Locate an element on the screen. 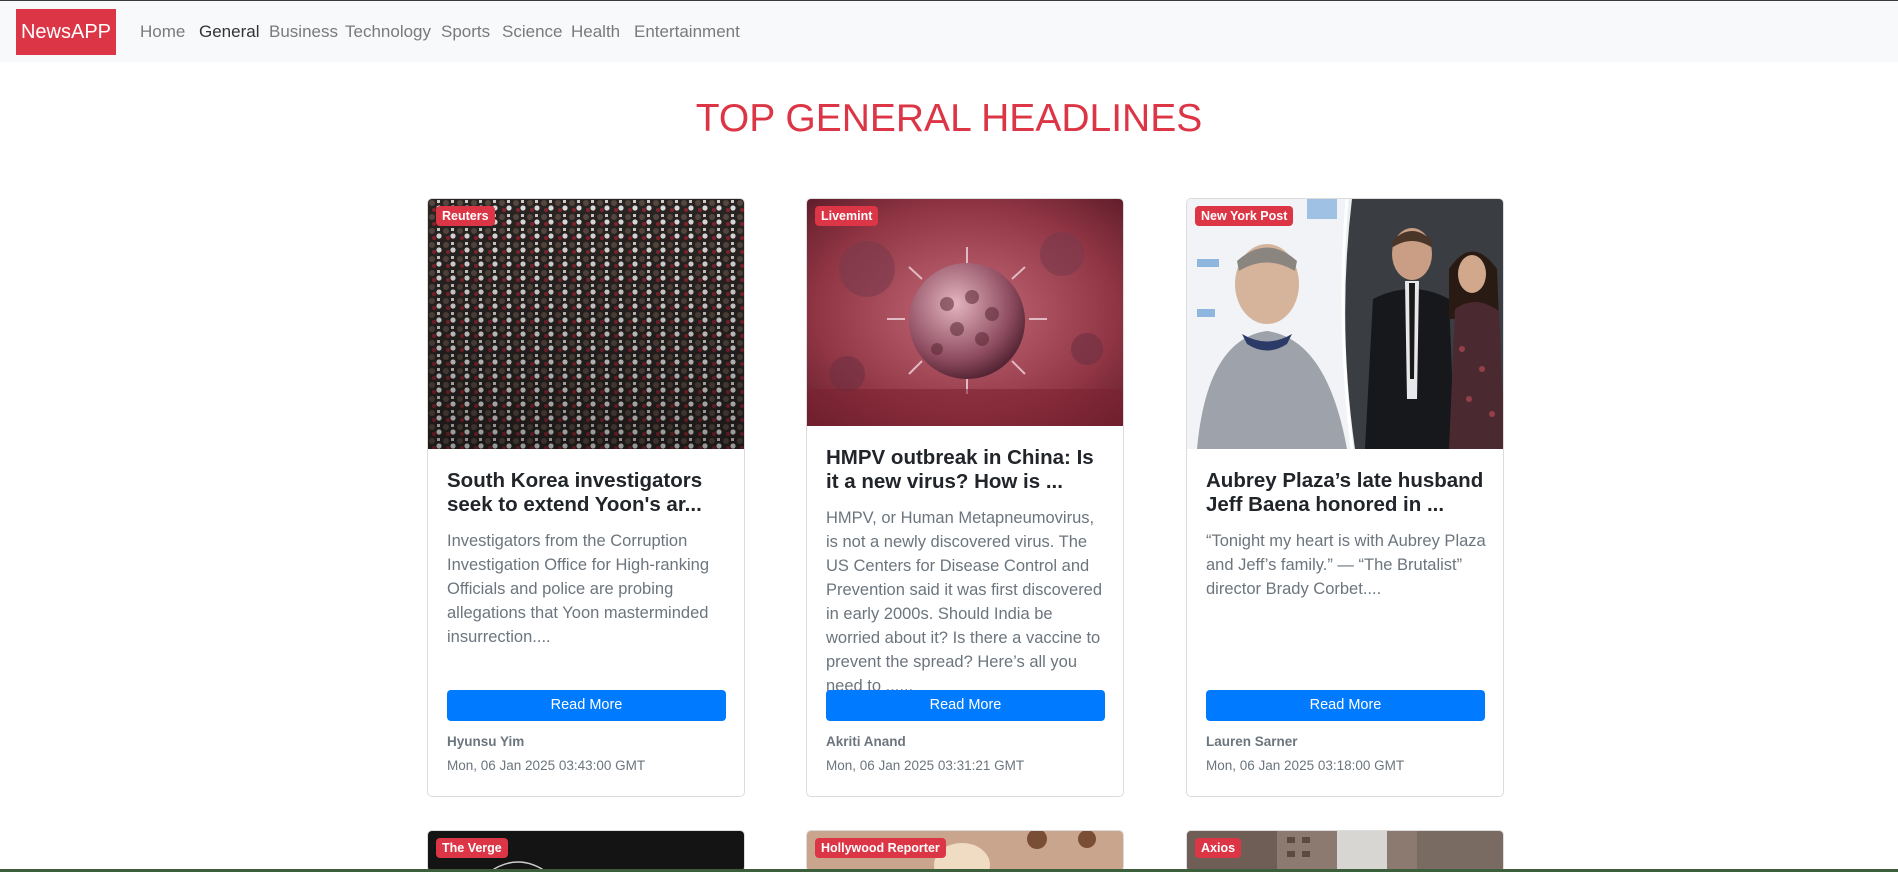 This screenshot has width=1898, height=872. nav-link-home: Home is located at coordinates (162, 32).